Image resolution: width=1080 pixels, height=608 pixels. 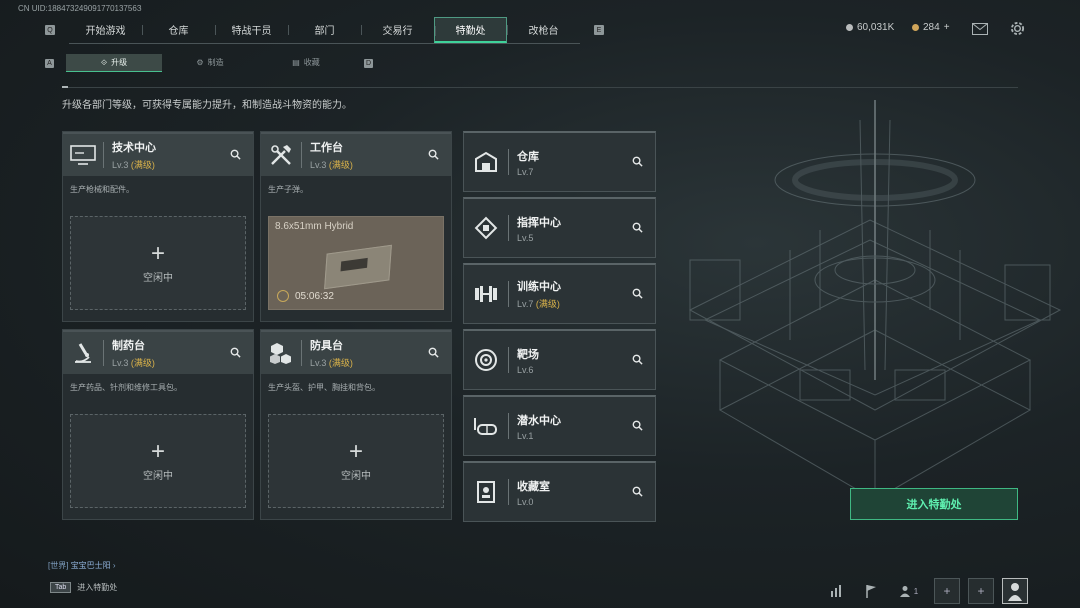 I want to click on tab-gunsmith: 改枪台, so click(x=543, y=30).